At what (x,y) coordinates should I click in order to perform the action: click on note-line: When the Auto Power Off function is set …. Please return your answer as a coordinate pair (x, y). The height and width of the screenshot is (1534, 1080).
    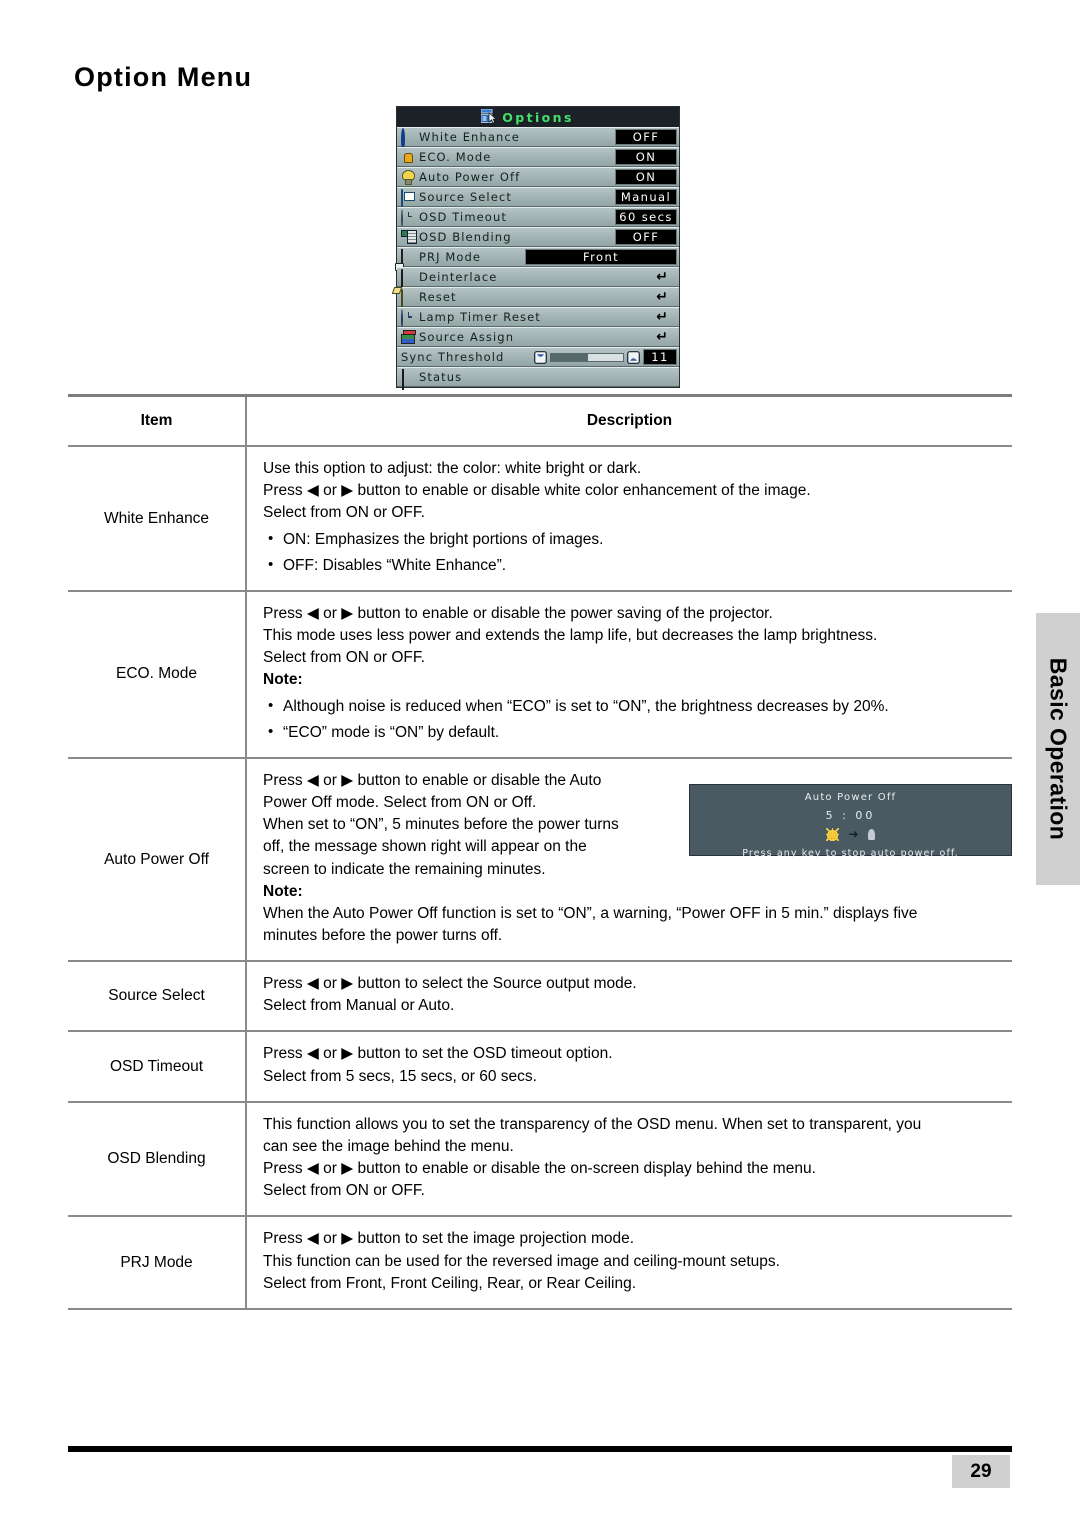
    Looking at the image, I should click on (590, 913).